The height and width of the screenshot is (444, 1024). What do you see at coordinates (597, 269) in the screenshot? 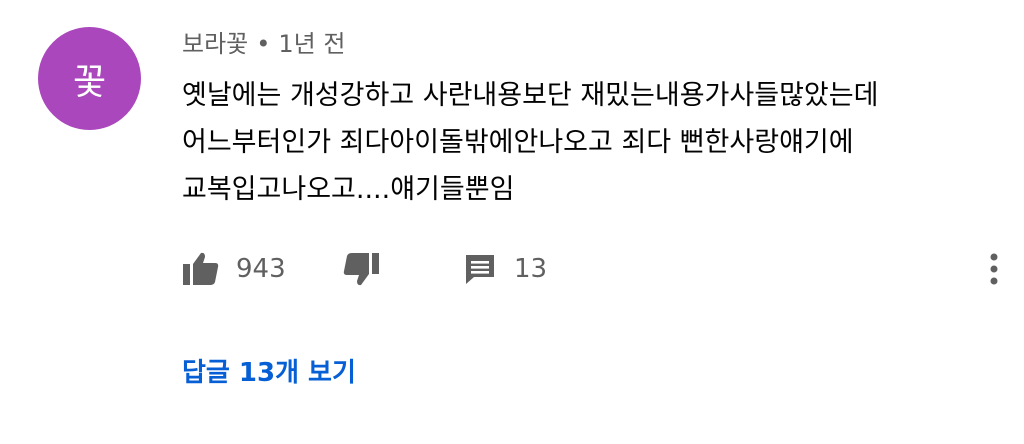
I see `comment-actions: 943 13` at bounding box center [597, 269].